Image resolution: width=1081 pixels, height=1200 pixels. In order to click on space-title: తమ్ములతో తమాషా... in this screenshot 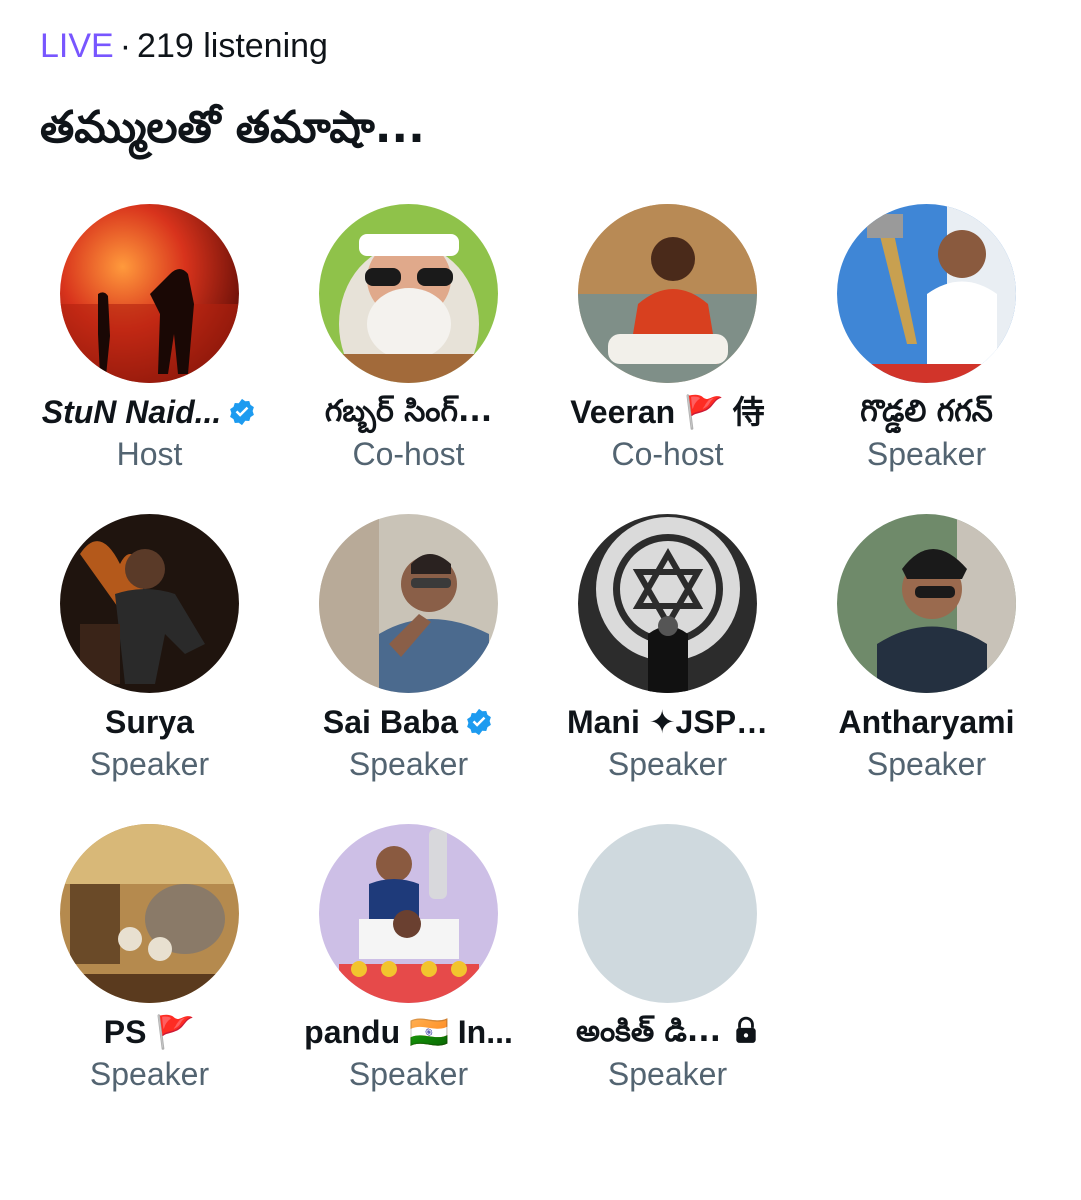, I will do `click(232, 127)`.